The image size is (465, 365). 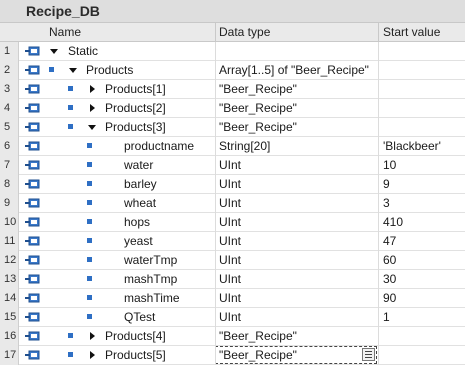 What do you see at coordinates (244, 146) in the screenshot?
I see `member-data-type: String[20]` at bounding box center [244, 146].